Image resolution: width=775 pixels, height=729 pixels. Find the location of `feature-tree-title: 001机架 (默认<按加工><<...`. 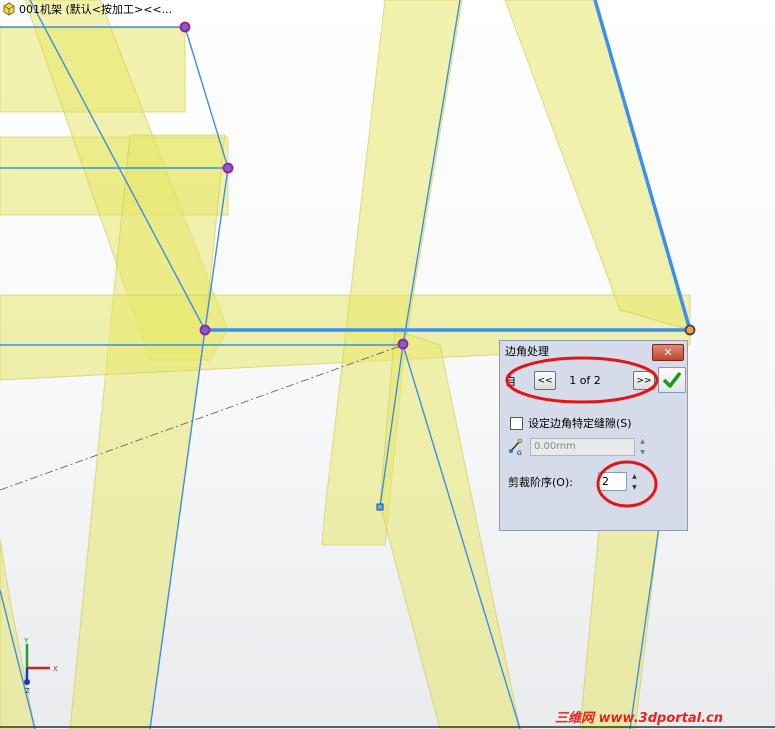

feature-tree-title: 001机架 (默认<按加工><<... is located at coordinates (87, 9).